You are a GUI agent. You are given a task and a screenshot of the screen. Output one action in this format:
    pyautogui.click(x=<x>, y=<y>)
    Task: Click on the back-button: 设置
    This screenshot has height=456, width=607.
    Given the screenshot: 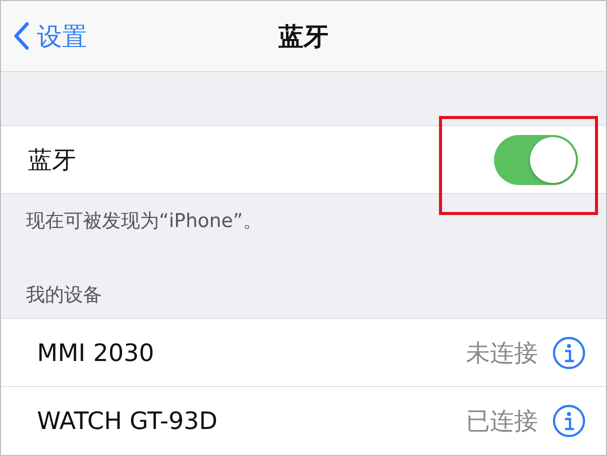 What is the action you would take?
    pyautogui.click(x=44, y=36)
    